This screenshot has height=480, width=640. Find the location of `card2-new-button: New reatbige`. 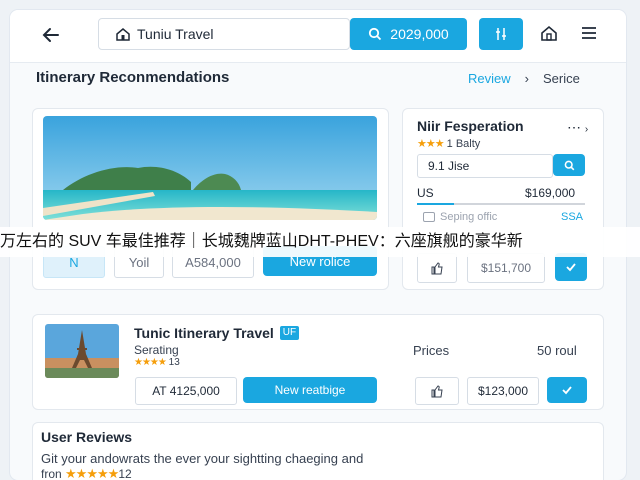

card2-new-button: New reatbige is located at coordinates (310, 390).